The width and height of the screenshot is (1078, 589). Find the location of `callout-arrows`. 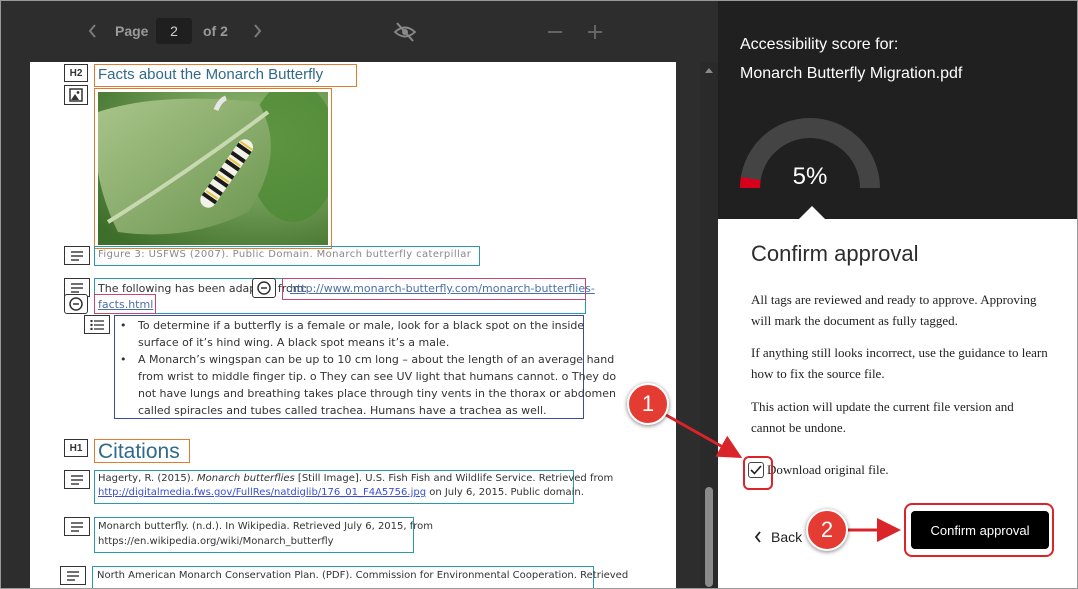

callout-arrows is located at coordinates (783, 477).